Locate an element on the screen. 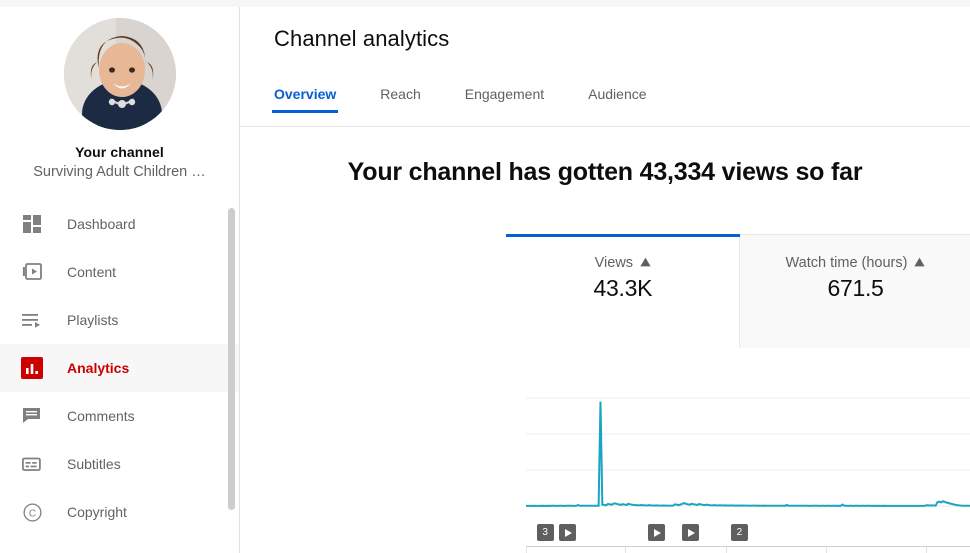 This screenshot has width=970, height=553. sidebar-item-content: Content is located at coordinates (119, 272).